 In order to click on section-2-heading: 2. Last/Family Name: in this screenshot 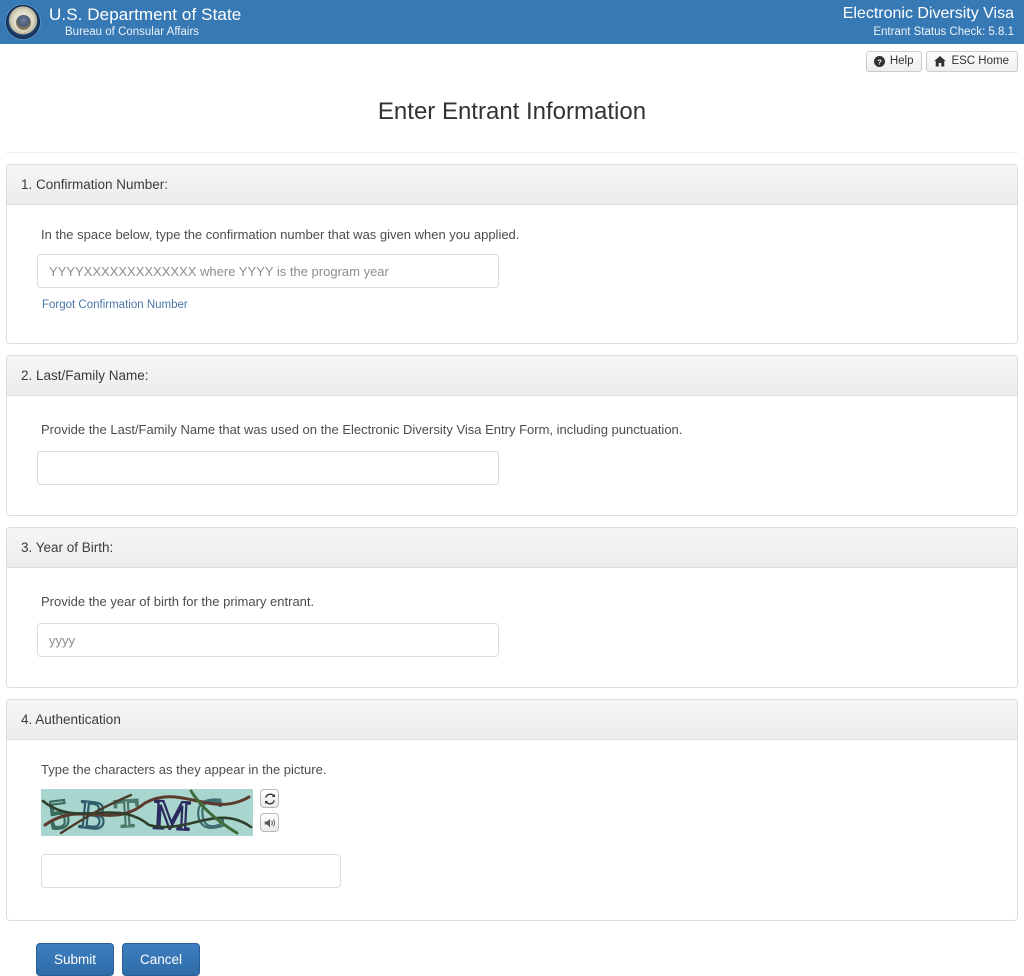, I will do `click(512, 376)`.